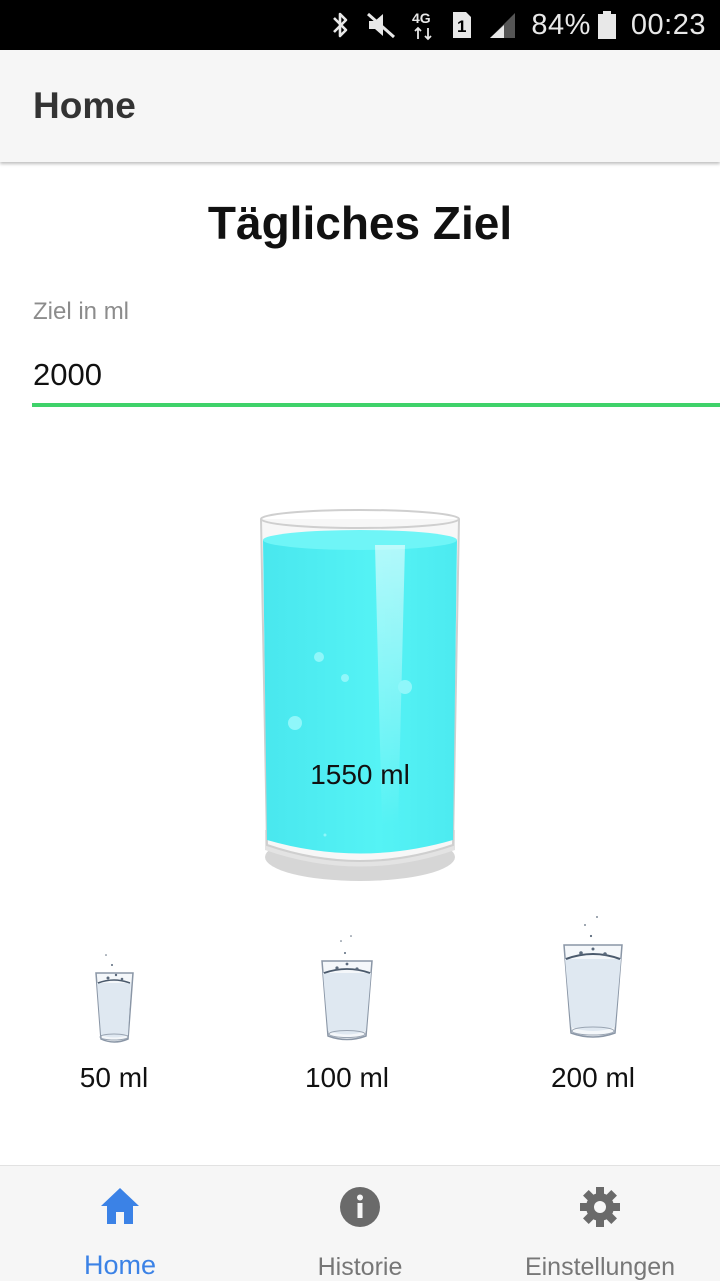 The image size is (720, 1282). I want to click on drink-option-200ml: 200 ml, so click(593, 1005).